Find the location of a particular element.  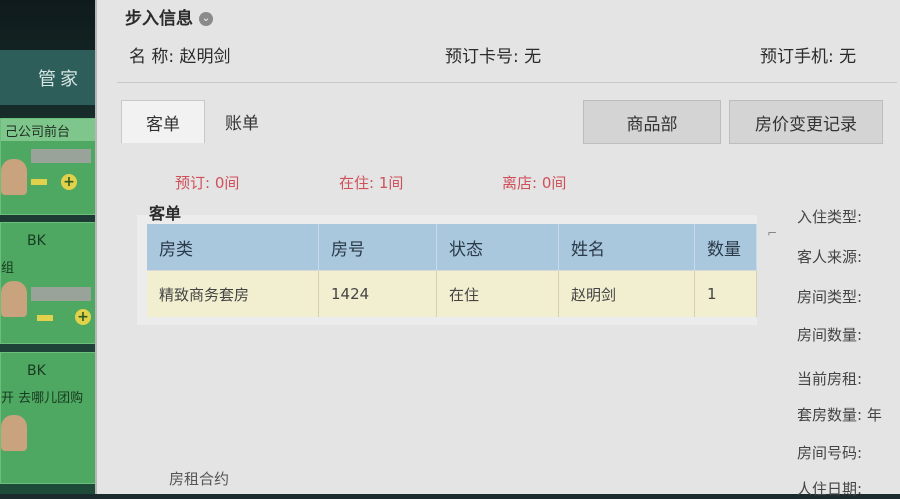

cell-quantity: 1 is located at coordinates (725, 293).